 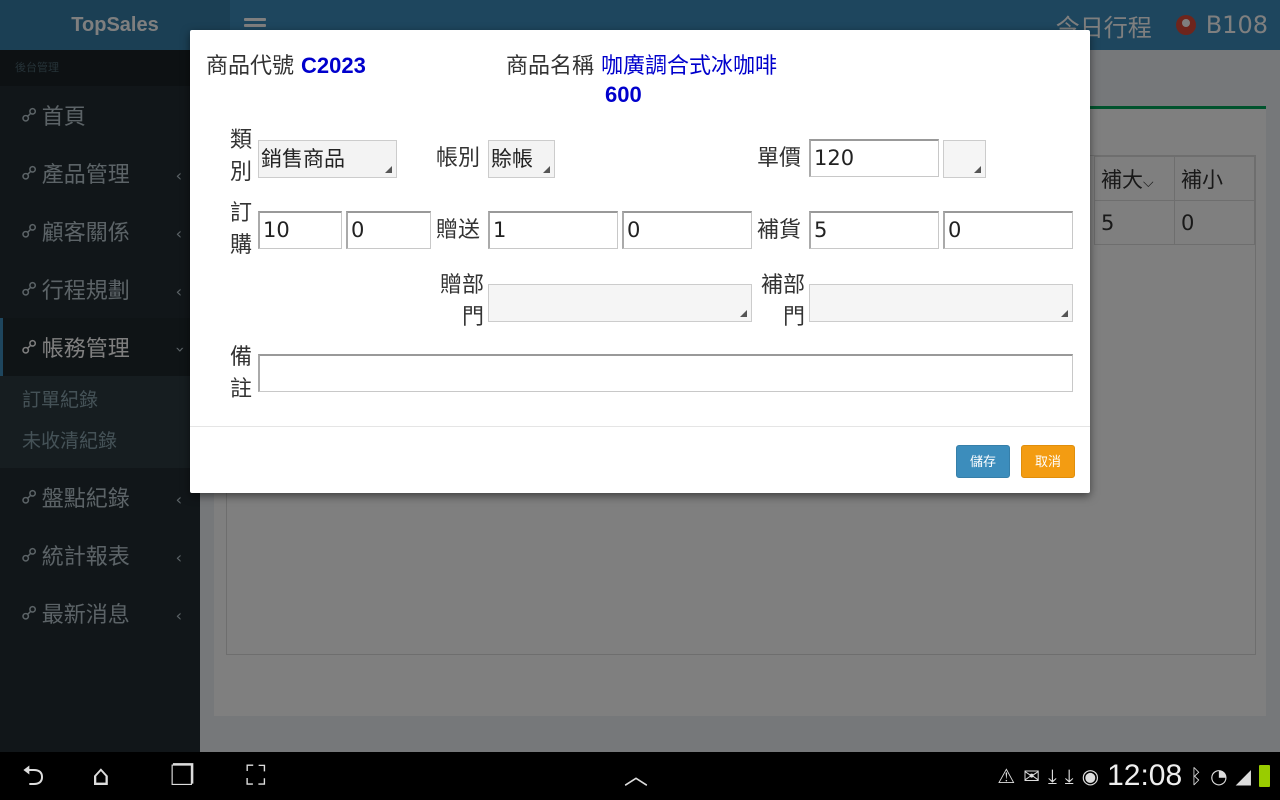 I want to click on restock-small-input: 0, so click(x=1008, y=230).